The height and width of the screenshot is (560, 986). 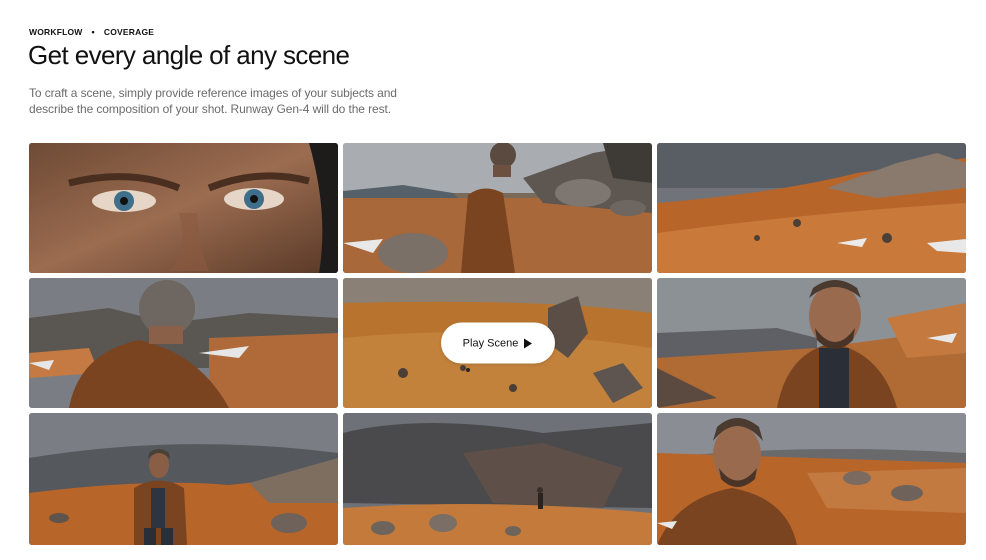 I want to click on man-back-walking-image, so click(x=497, y=208).